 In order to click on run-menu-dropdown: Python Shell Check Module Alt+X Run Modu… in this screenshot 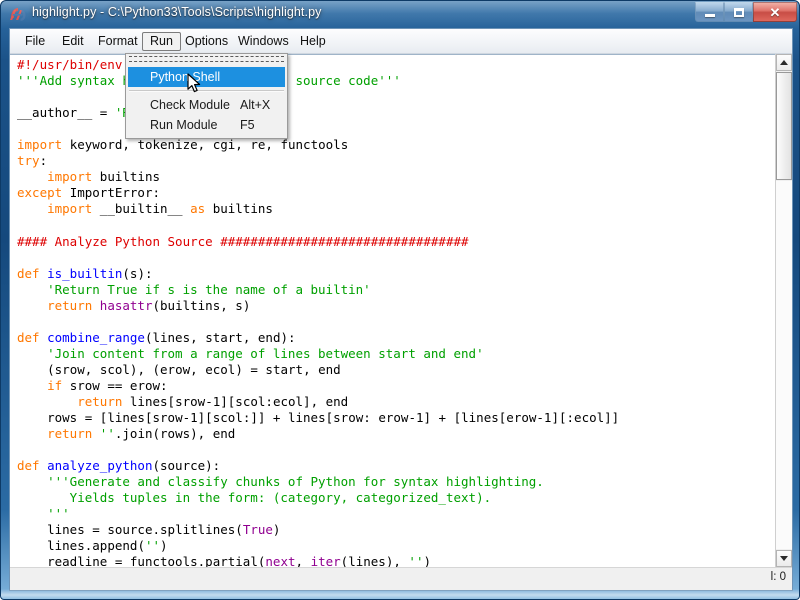, I will do `click(206, 96)`.